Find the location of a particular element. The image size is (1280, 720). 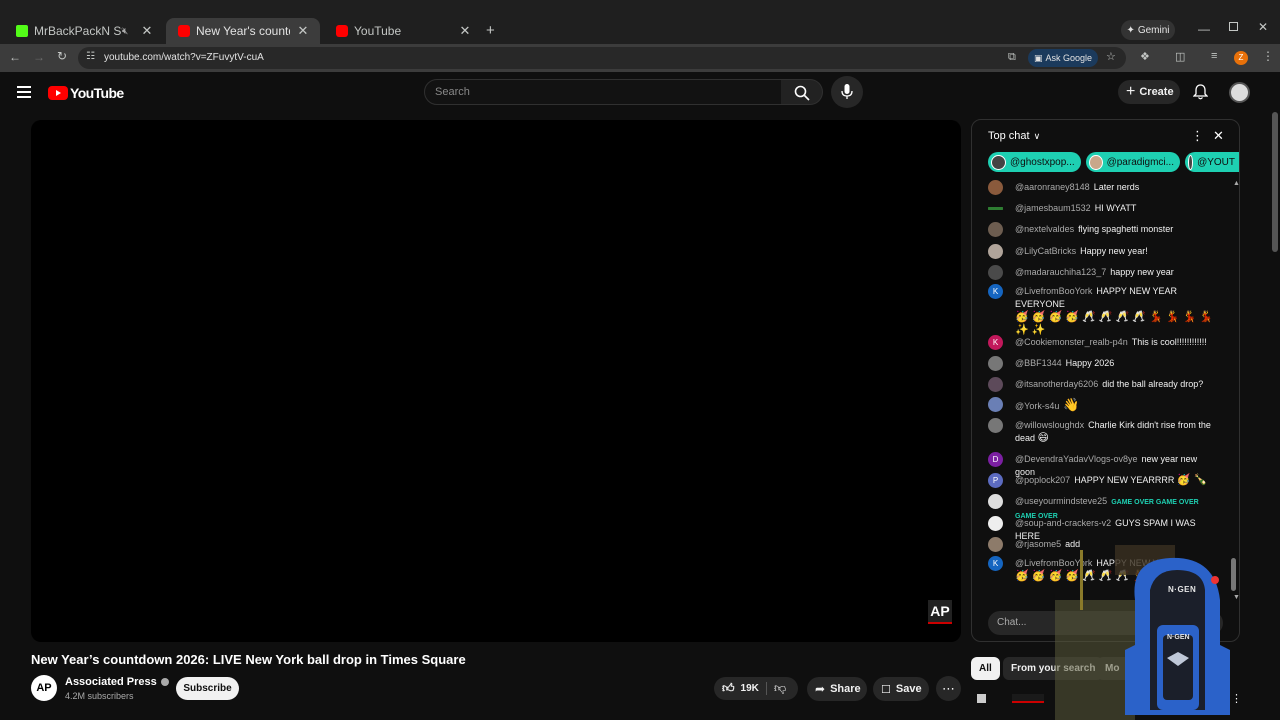

message-author: @madarauchiha123_7 is located at coordinates (1060, 272).